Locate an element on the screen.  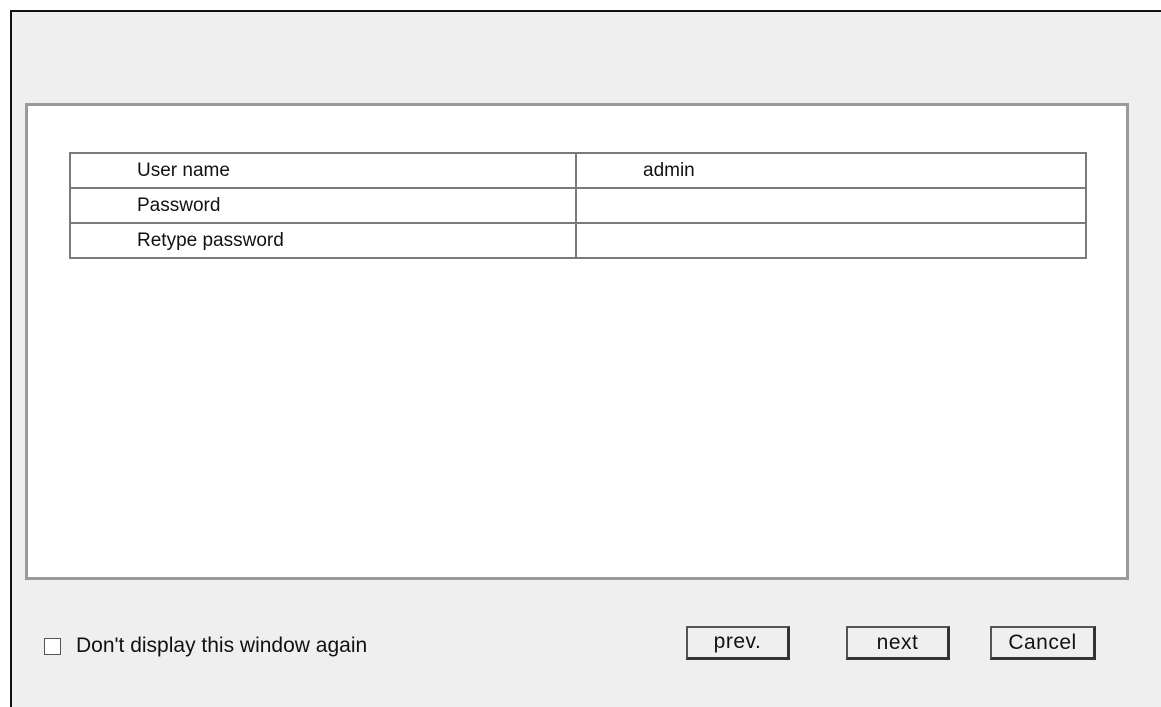
next-button: next is located at coordinates (898, 643).